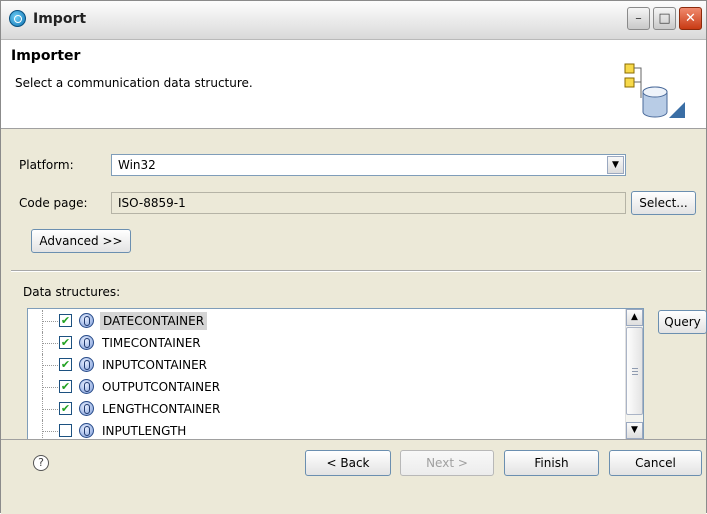 This screenshot has height=514, width=707. What do you see at coordinates (356, 271) in the screenshot?
I see `section-divider` at bounding box center [356, 271].